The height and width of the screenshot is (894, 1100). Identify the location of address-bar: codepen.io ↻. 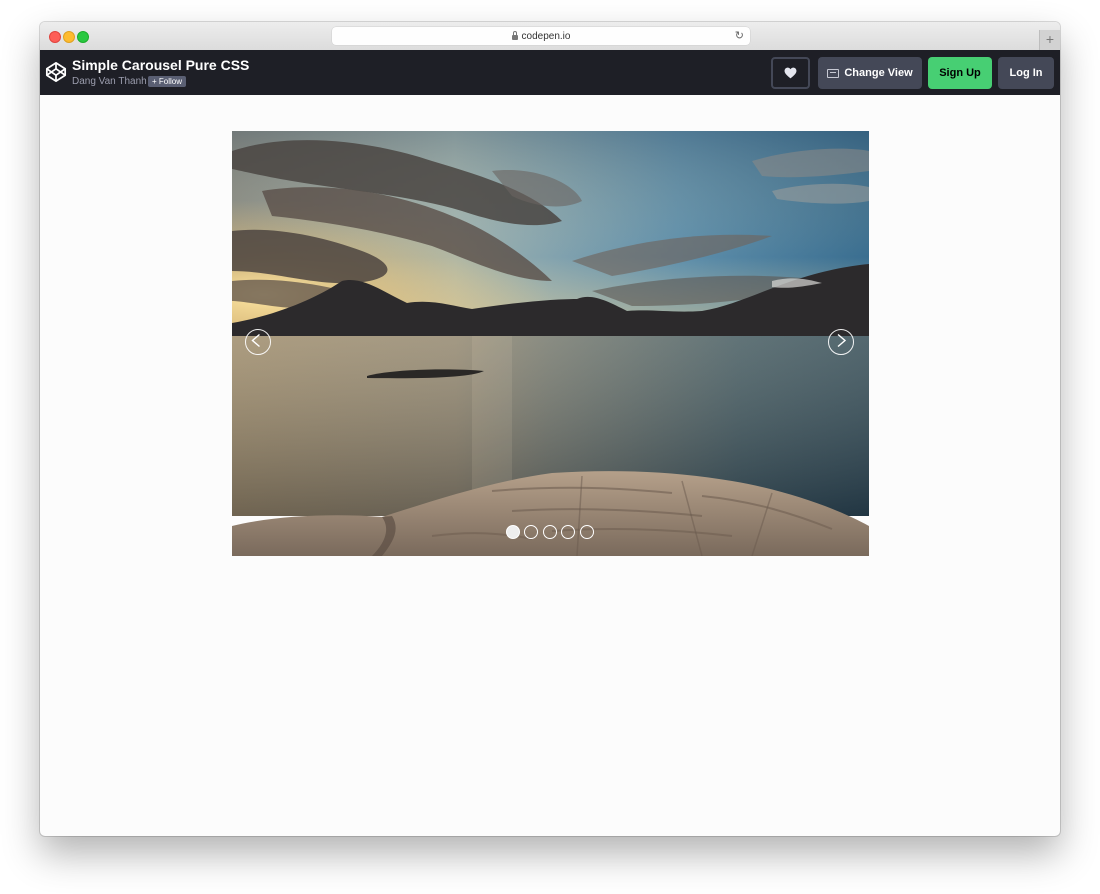
(541, 36).